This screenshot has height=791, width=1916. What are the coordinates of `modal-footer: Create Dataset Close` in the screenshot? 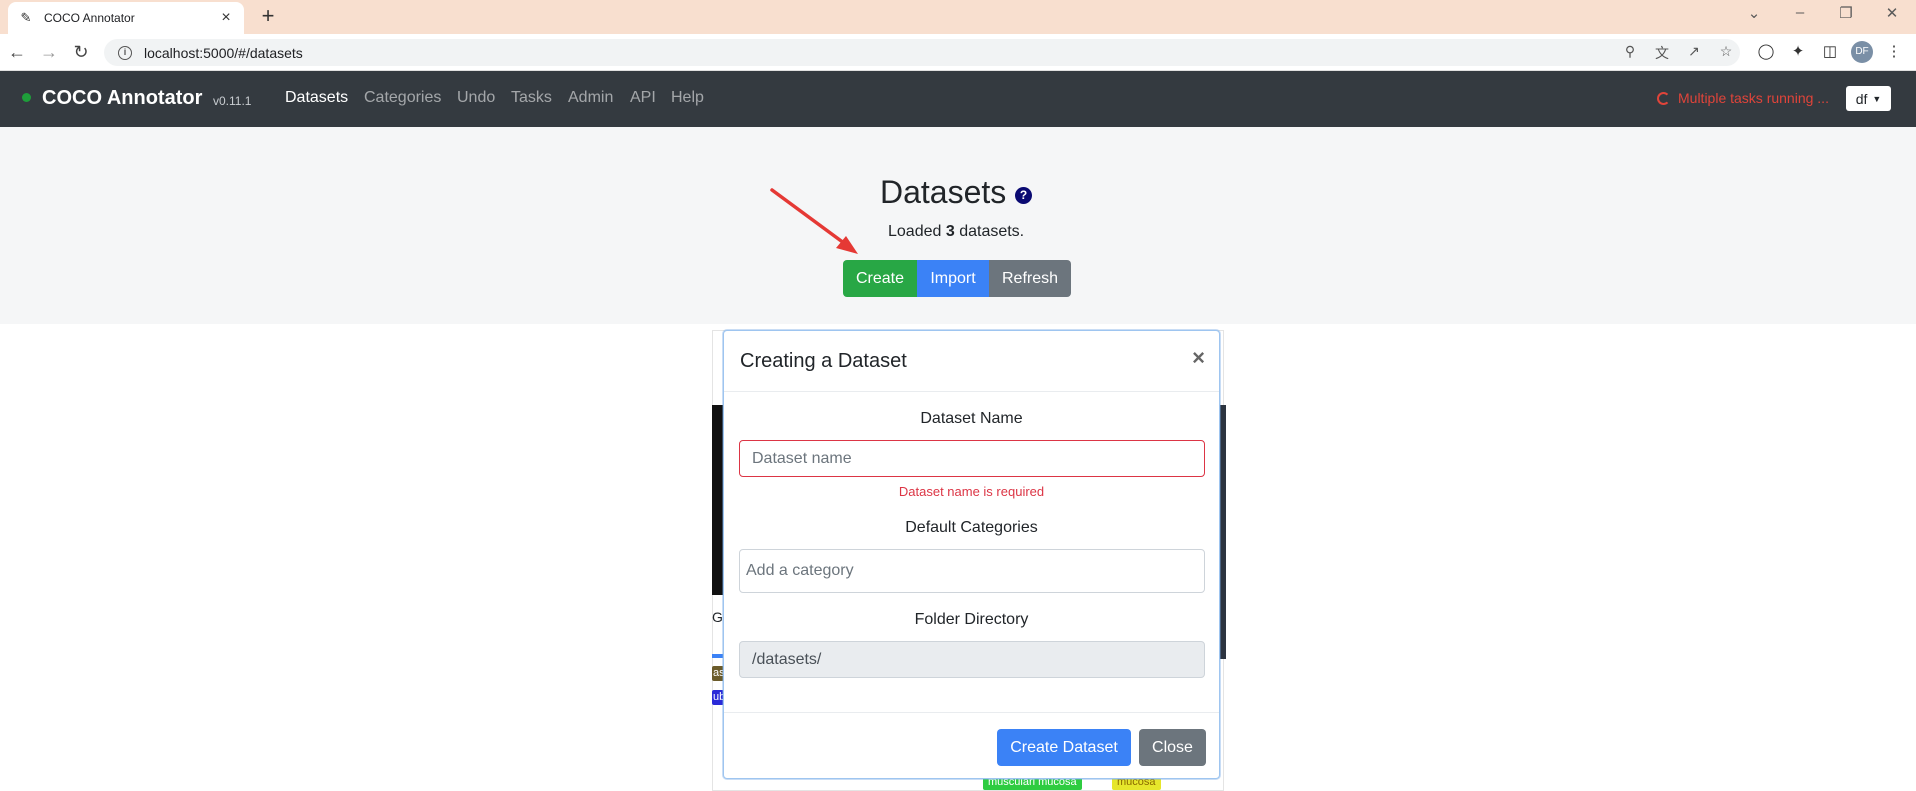 It's located at (971, 746).